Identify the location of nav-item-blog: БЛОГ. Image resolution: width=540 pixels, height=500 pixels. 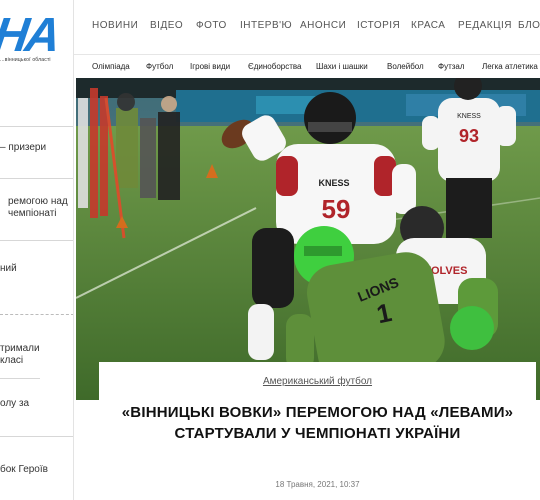
(529, 25).